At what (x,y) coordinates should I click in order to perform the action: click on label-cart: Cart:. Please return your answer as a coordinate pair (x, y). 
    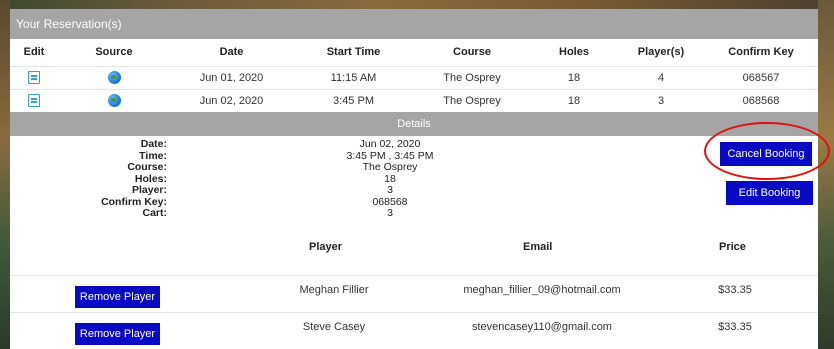
    Looking at the image, I should click on (154, 213).